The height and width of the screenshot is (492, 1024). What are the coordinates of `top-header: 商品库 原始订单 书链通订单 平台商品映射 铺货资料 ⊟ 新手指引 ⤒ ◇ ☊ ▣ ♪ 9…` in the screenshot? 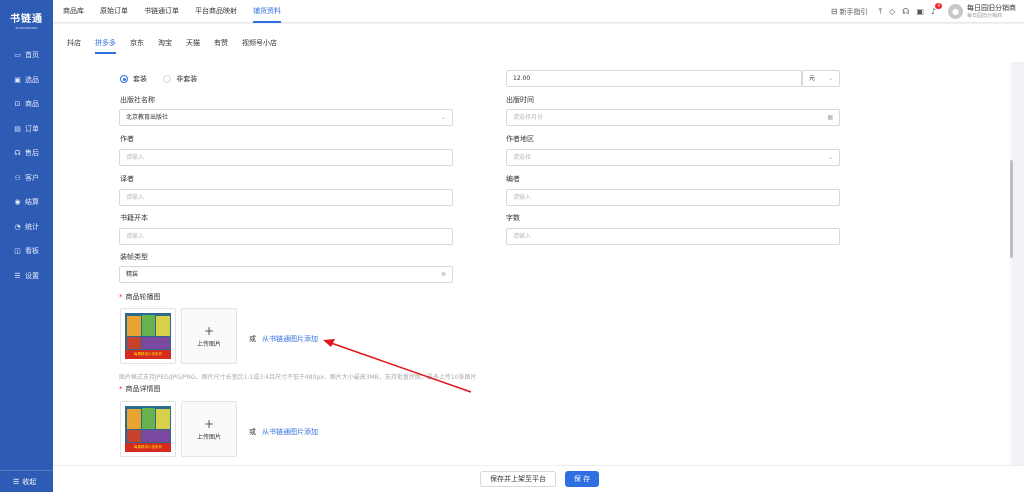 It's located at (538, 11).